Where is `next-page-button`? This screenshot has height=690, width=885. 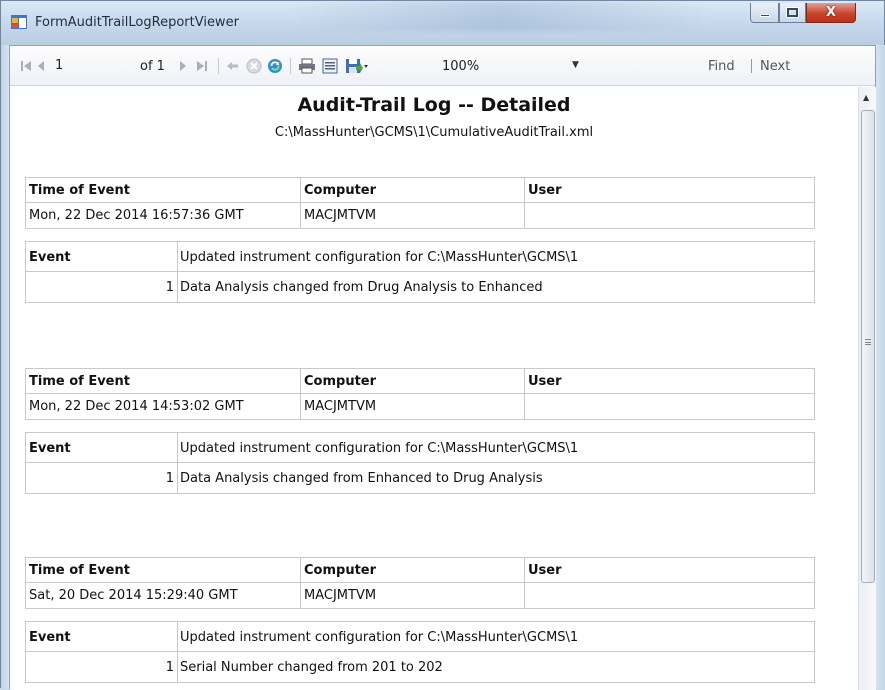
next-page-button is located at coordinates (183, 66).